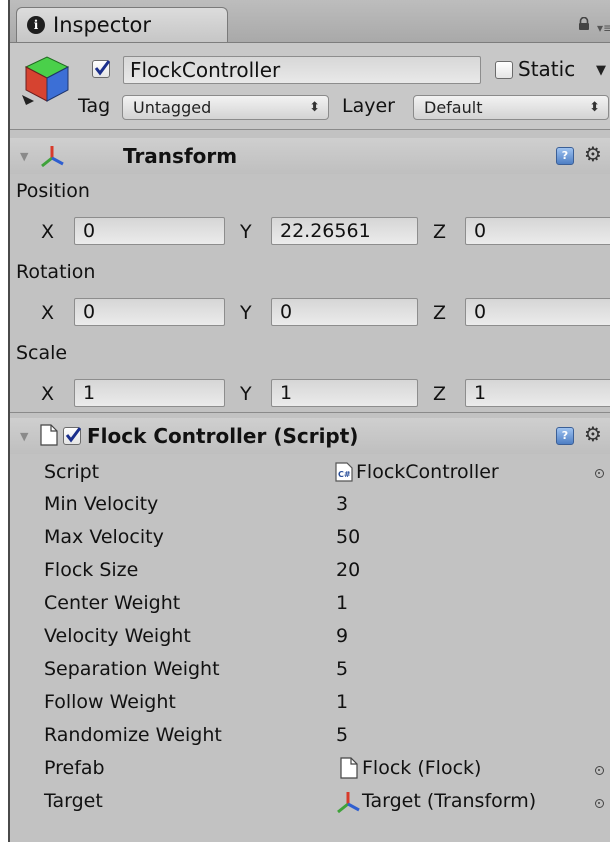 The height and width of the screenshot is (842, 610). I want to click on property-label: Separation Weight, so click(132, 669).